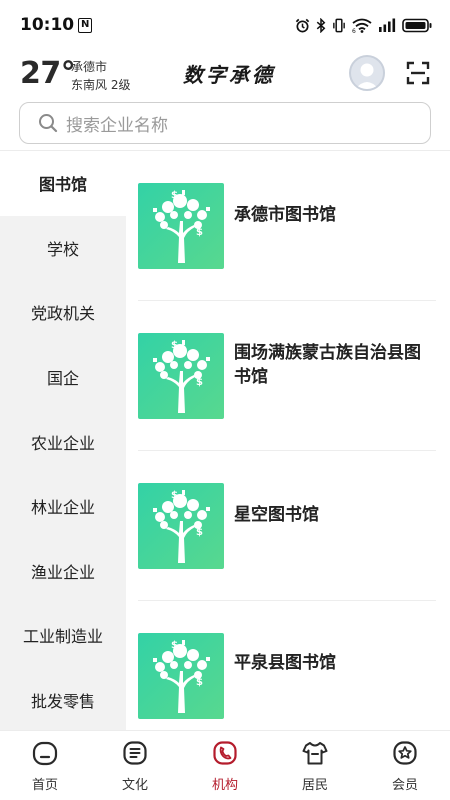 The height and width of the screenshot is (800, 450). Describe the element at coordinates (117, 125) in the screenshot. I see `search-placeholder: 搜索企业名称` at that location.